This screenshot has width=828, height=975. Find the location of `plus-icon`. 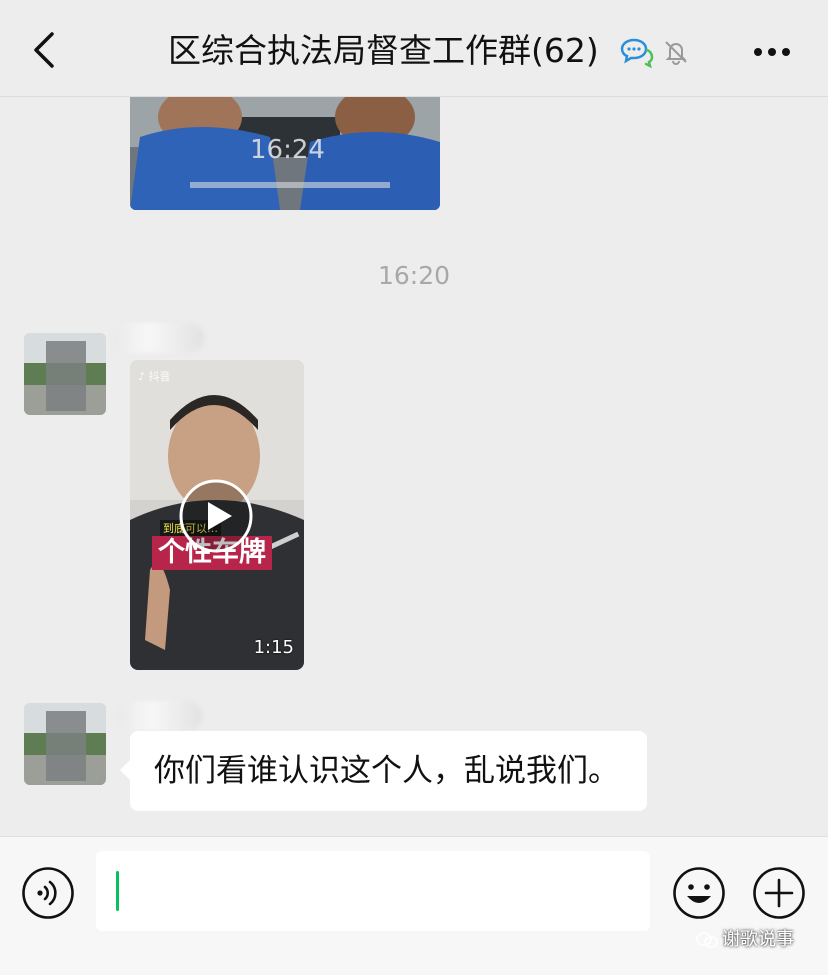

plus-icon is located at coordinates (779, 893).